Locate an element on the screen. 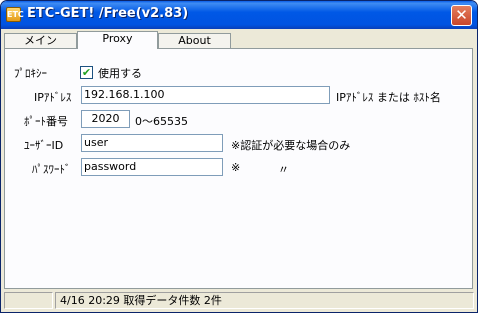 Image resolution: width=478 pixels, height=313 pixels. user-id-hint: ※認証が必要な場合のみ is located at coordinates (291, 145).